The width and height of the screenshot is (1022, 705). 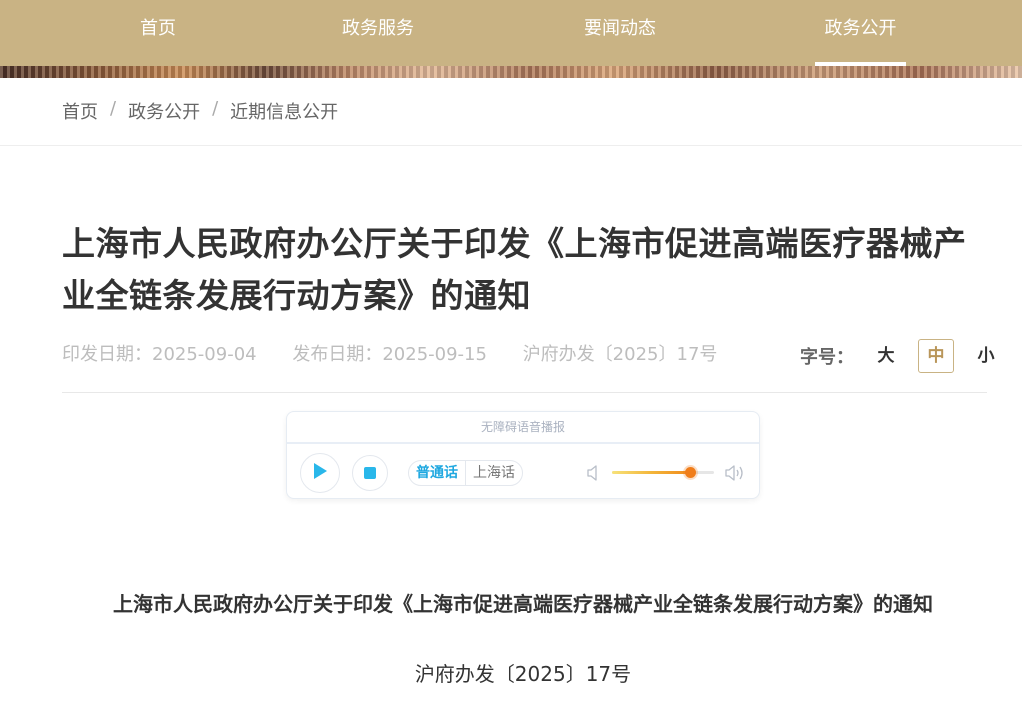 What do you see at coordinates (651, 472) in the screenshot?
I see `volume-fill` at bounding box center [651, 472].